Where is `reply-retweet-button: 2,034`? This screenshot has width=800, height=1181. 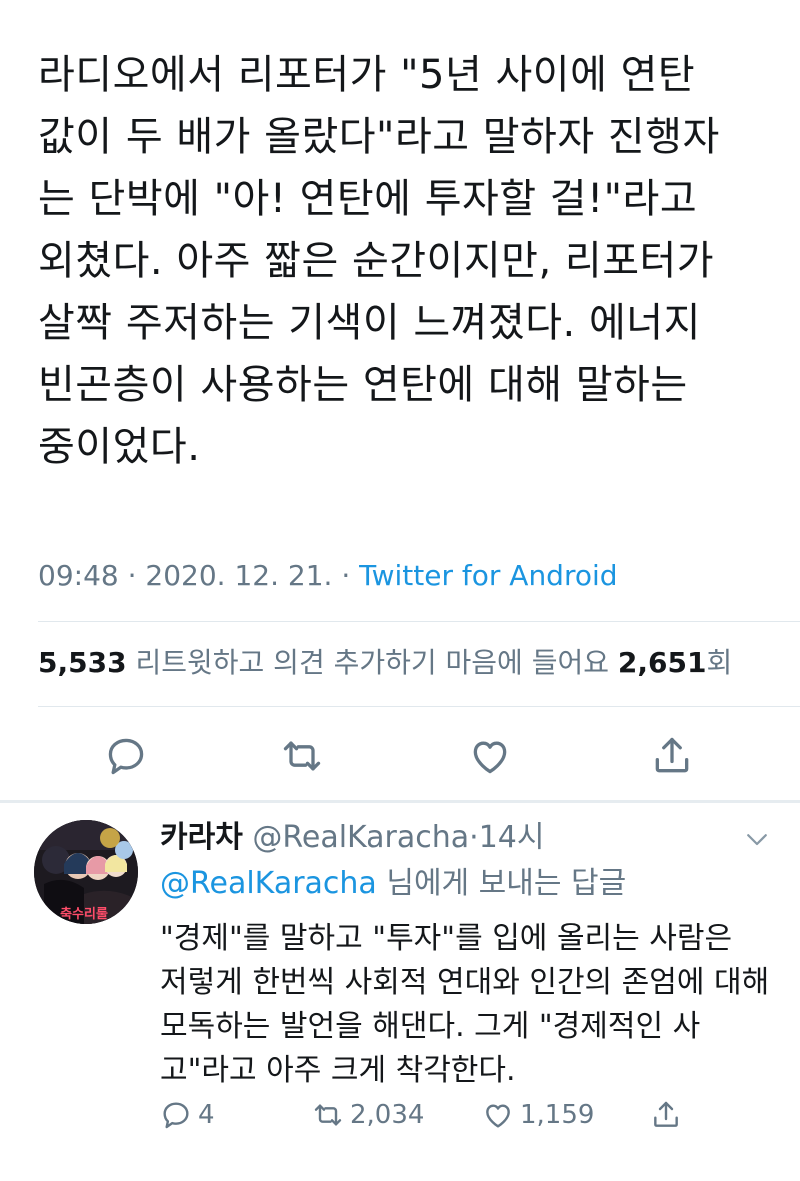 reply-retweet-button: 2,034 is located at coordinates (368, 1115).